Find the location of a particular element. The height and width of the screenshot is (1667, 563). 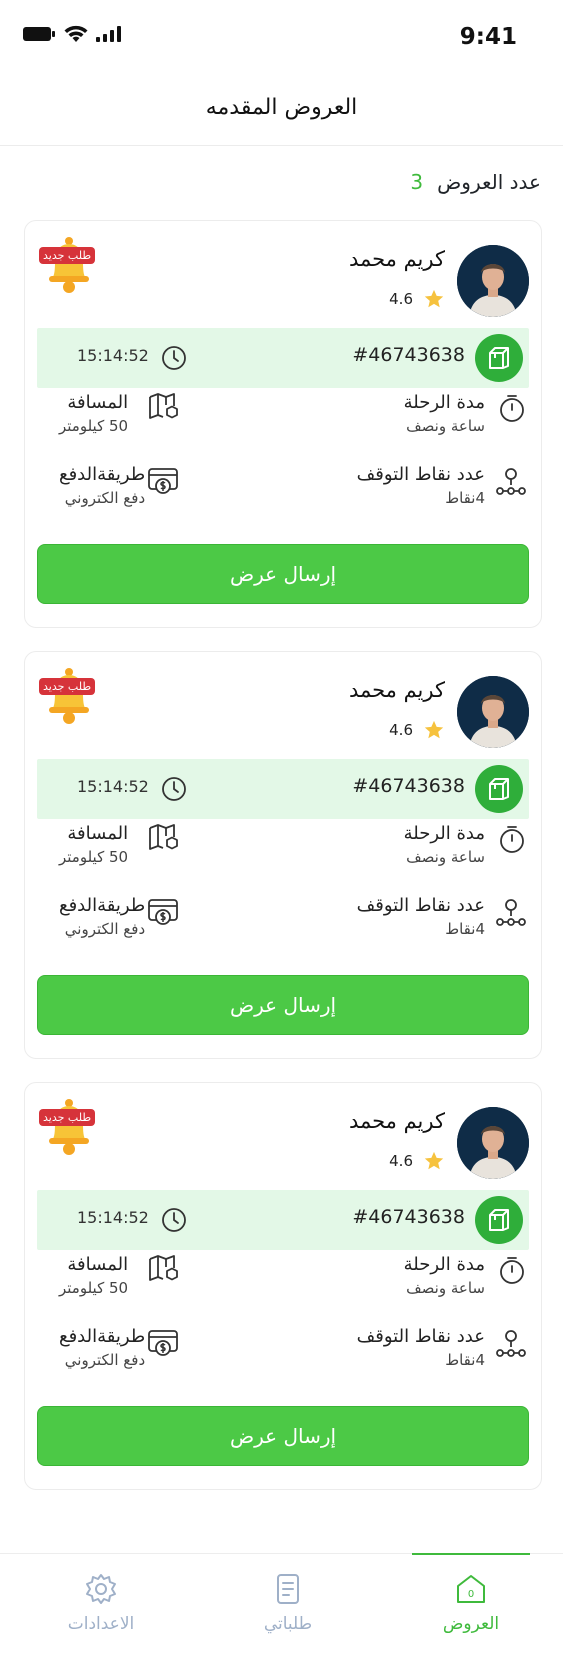

page-title: العروض المقدمه is located at coordinates (281, 107).